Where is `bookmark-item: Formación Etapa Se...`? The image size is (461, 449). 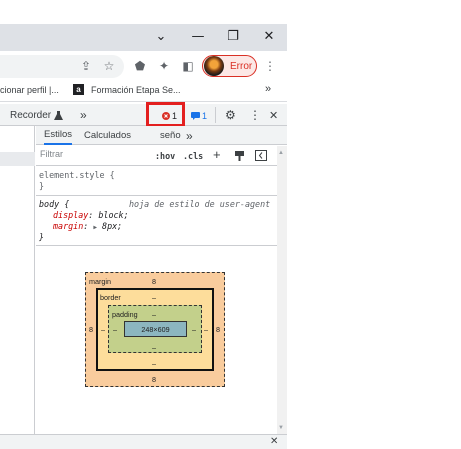
bookmark-item: Formación Etapa Se... is located at coordinates (136, 90).